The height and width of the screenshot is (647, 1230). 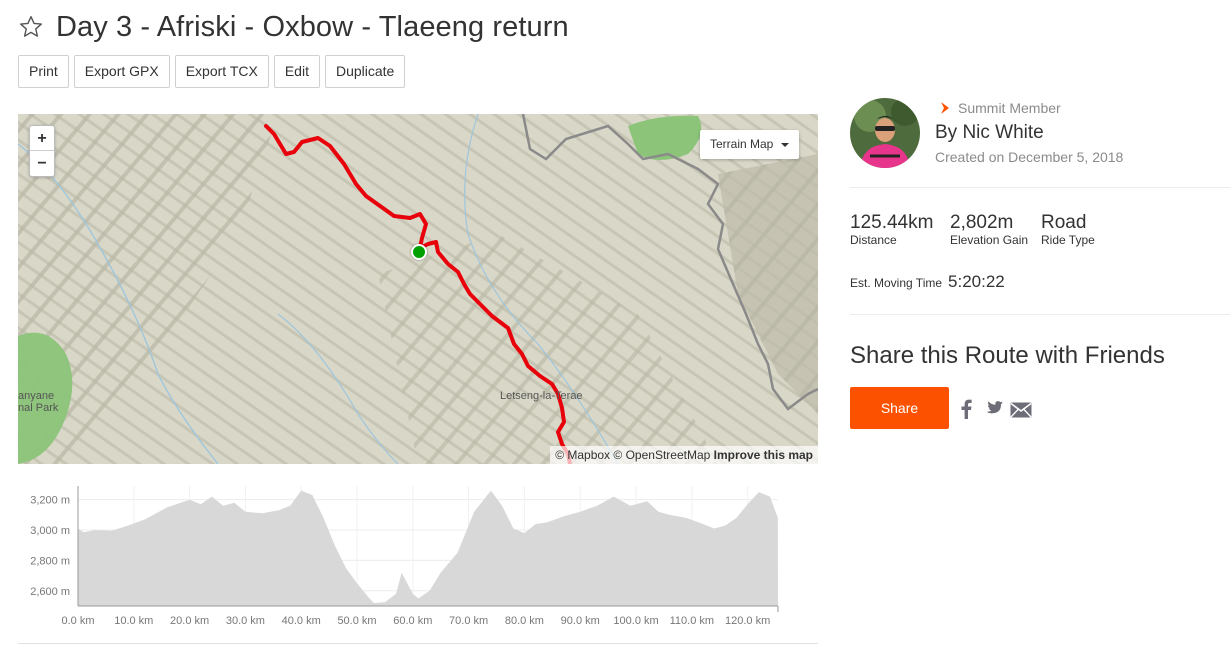 I want to click on elevation-x-tick: 60.0 km, so click(x=412, y=621).